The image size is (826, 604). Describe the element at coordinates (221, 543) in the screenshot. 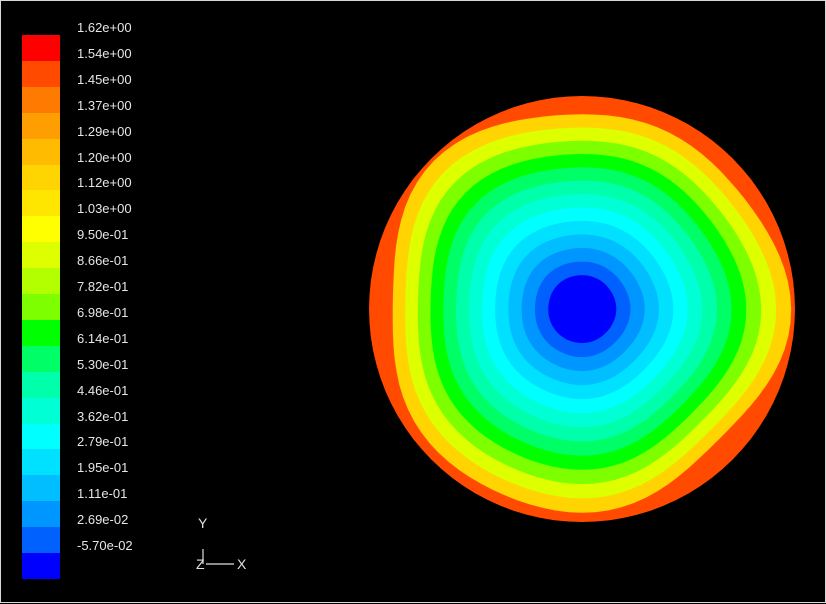

I see `axis-triad: Y Z X` at that location.